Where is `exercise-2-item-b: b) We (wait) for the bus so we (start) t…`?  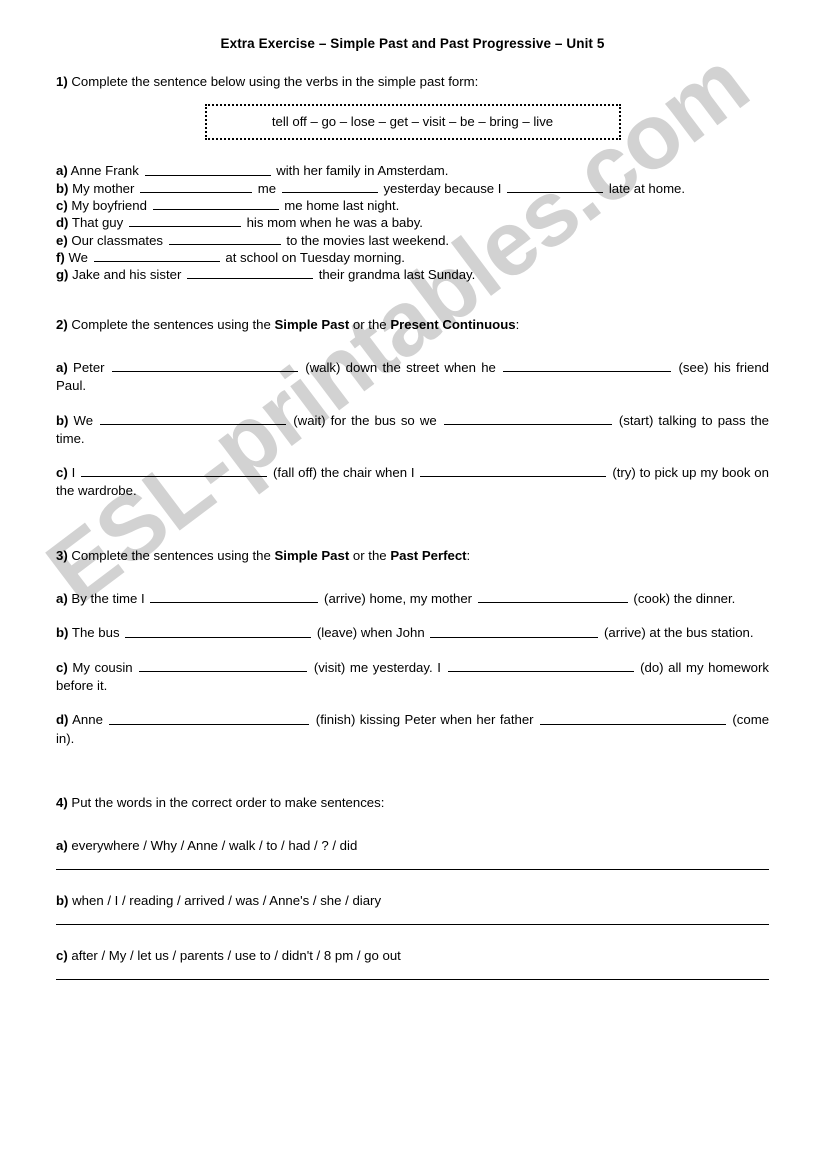 exercise-2-item-b: b) We (wait) for the bus so we (start) t… is located at coordinates (412, 430).